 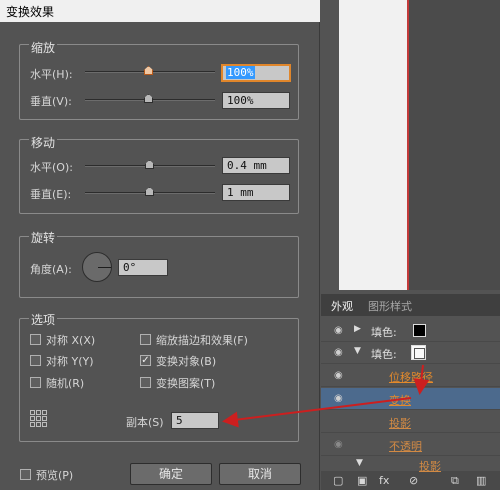 I want to click on checkmark-icon: ✓, so click(x=145, y=360).